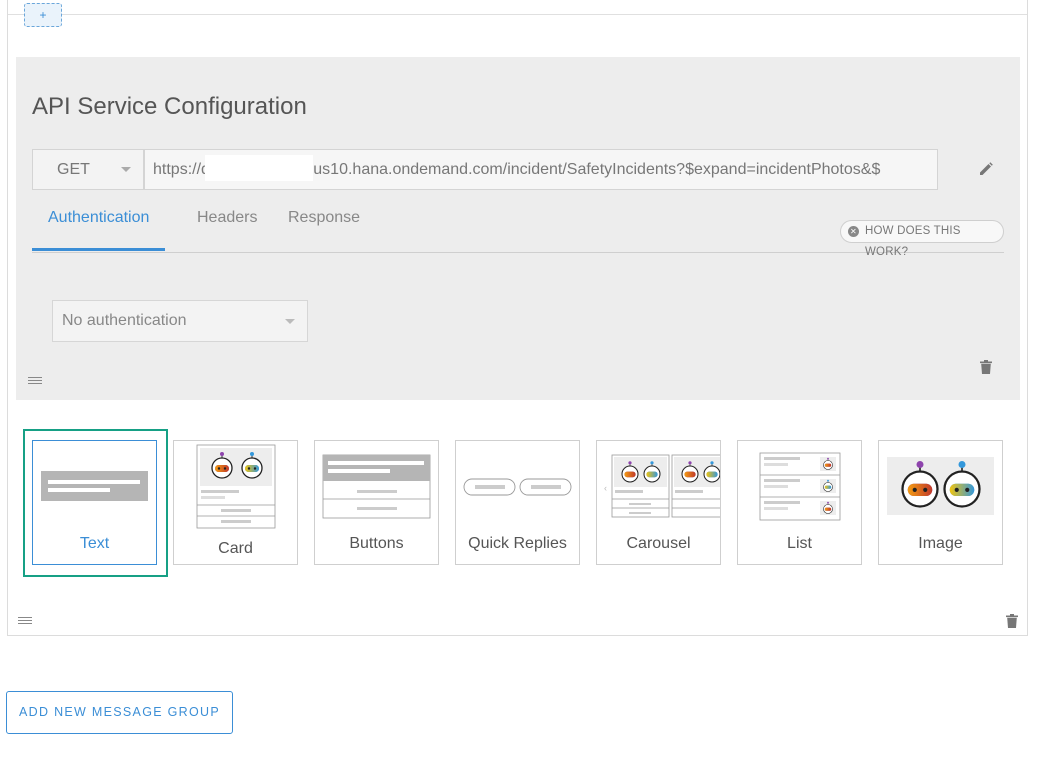  Describe the element at coordinates (658, 543) in the screenshot. I see `tile-label-carousel: Carousel` at that location.